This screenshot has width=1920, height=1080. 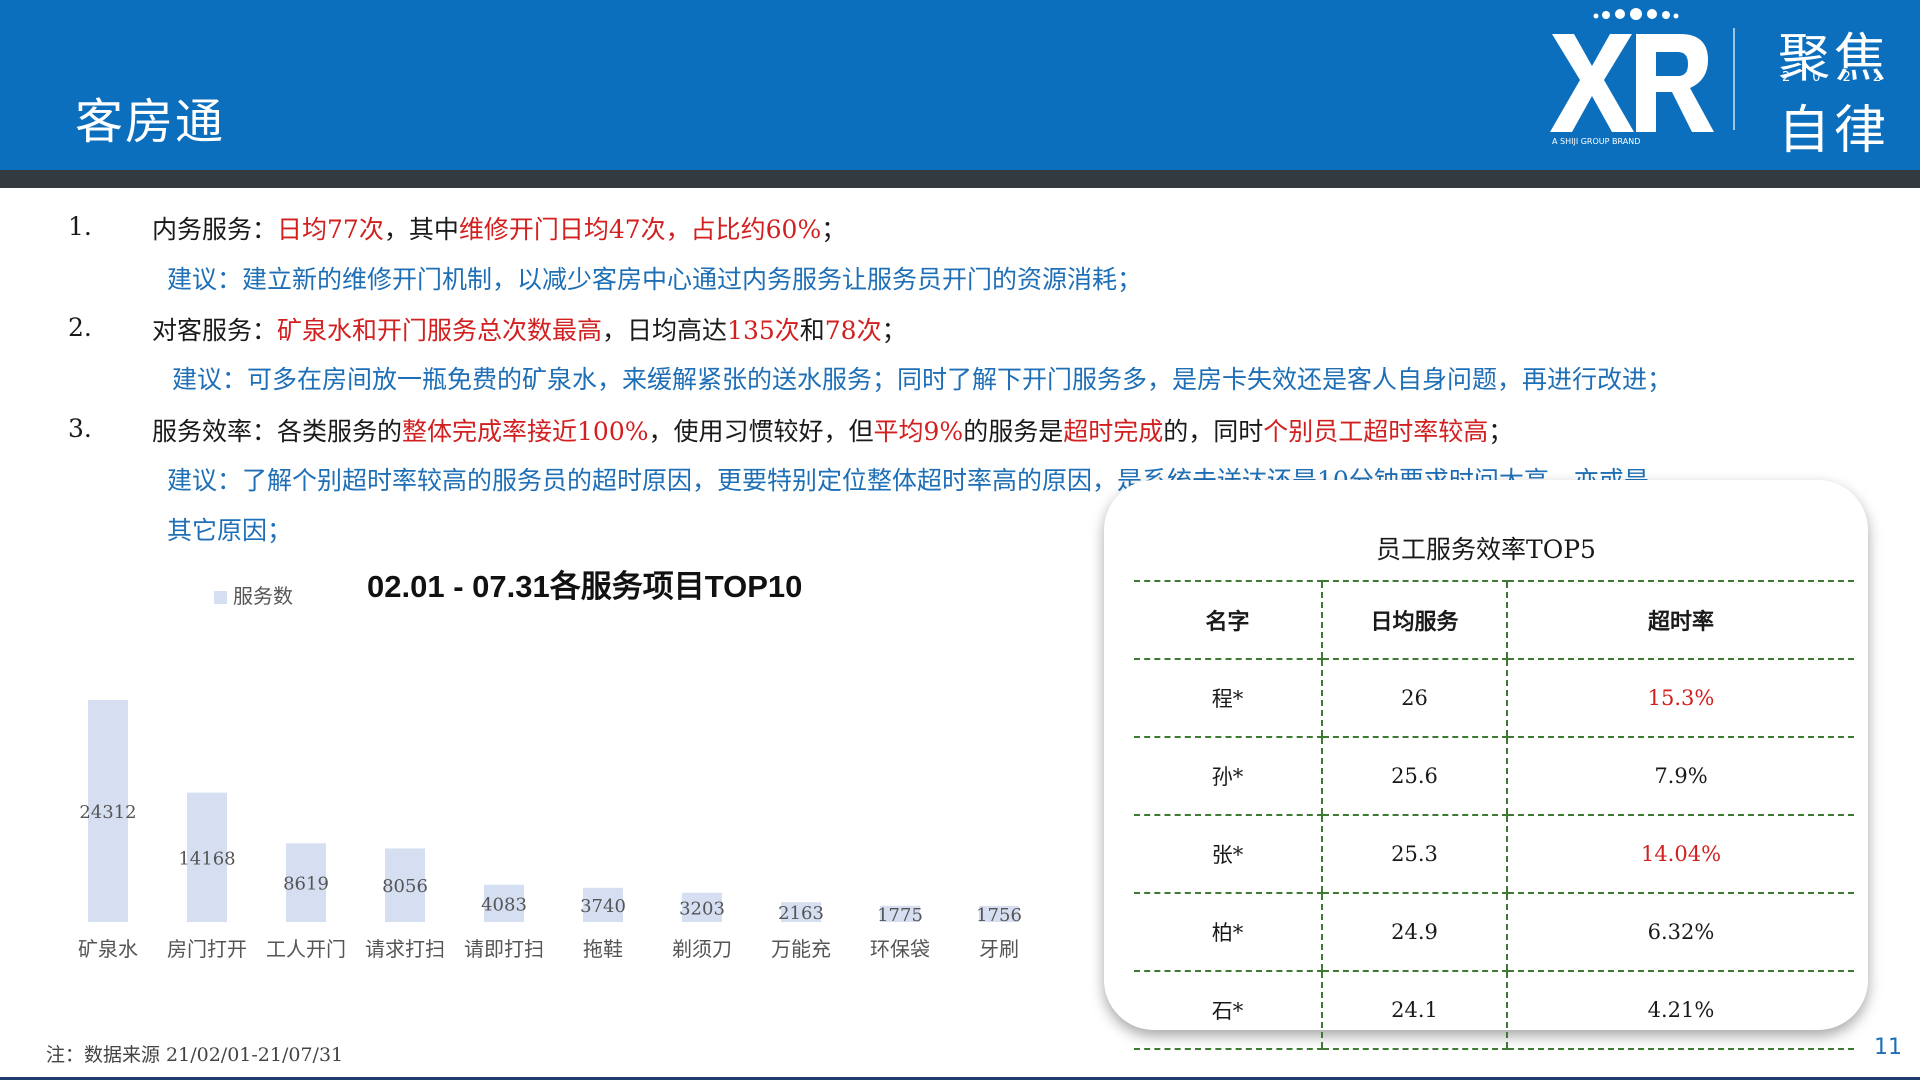 I want to click on point-1-part: 维修开门日均47次，占比约60%, so click(x=640, y=229).